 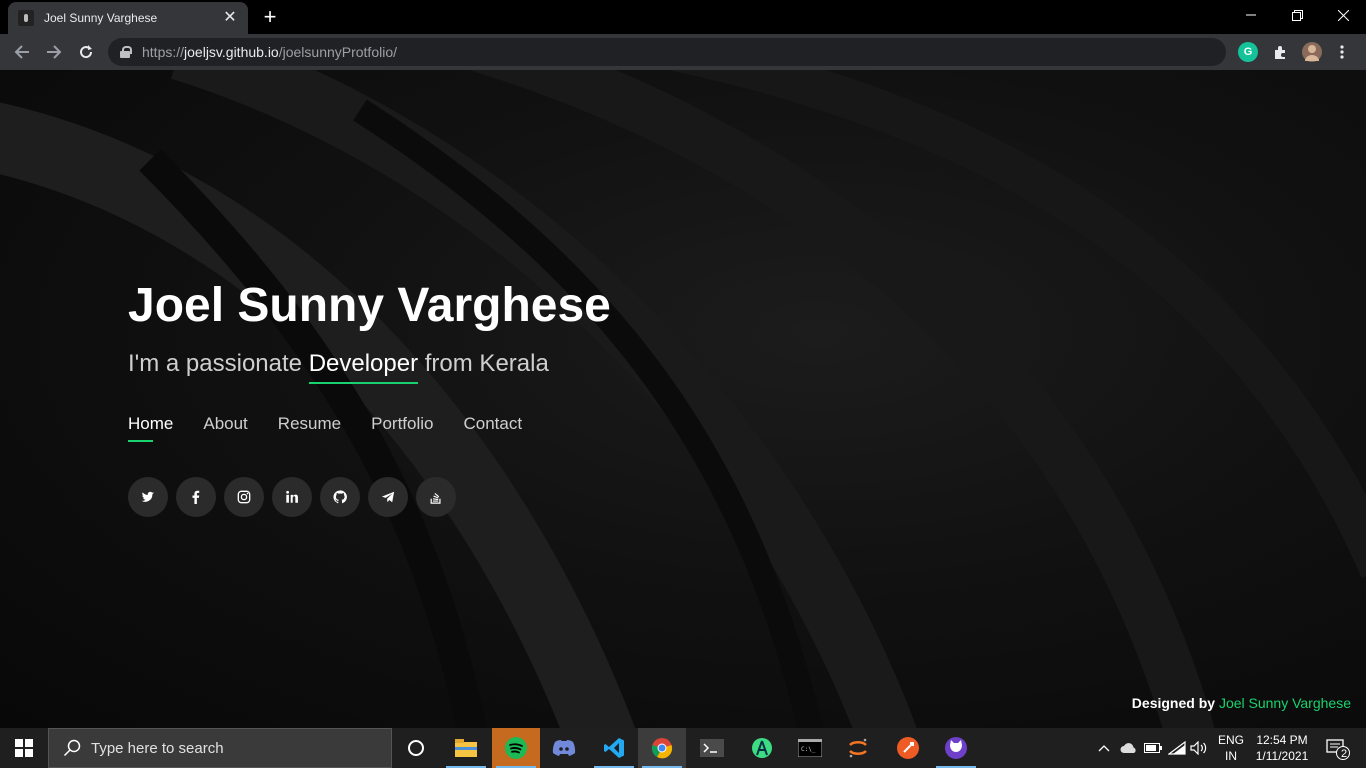 I want to click on nav-contact: Contact, so click(x=492, y=428).